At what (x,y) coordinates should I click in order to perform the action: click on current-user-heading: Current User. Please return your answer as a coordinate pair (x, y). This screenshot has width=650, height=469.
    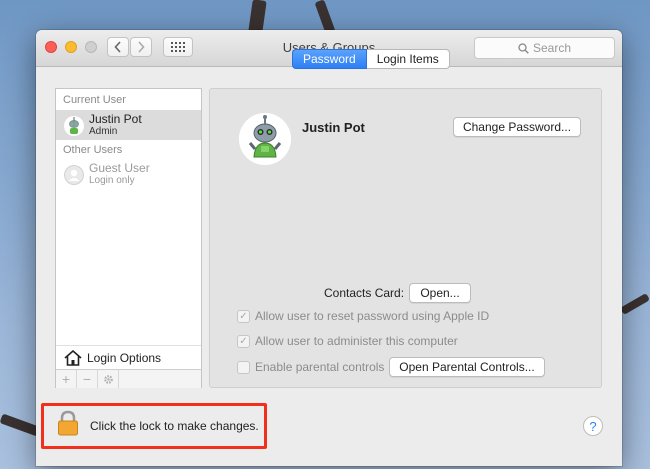
    Looking at the image, I should click on (94, 100).